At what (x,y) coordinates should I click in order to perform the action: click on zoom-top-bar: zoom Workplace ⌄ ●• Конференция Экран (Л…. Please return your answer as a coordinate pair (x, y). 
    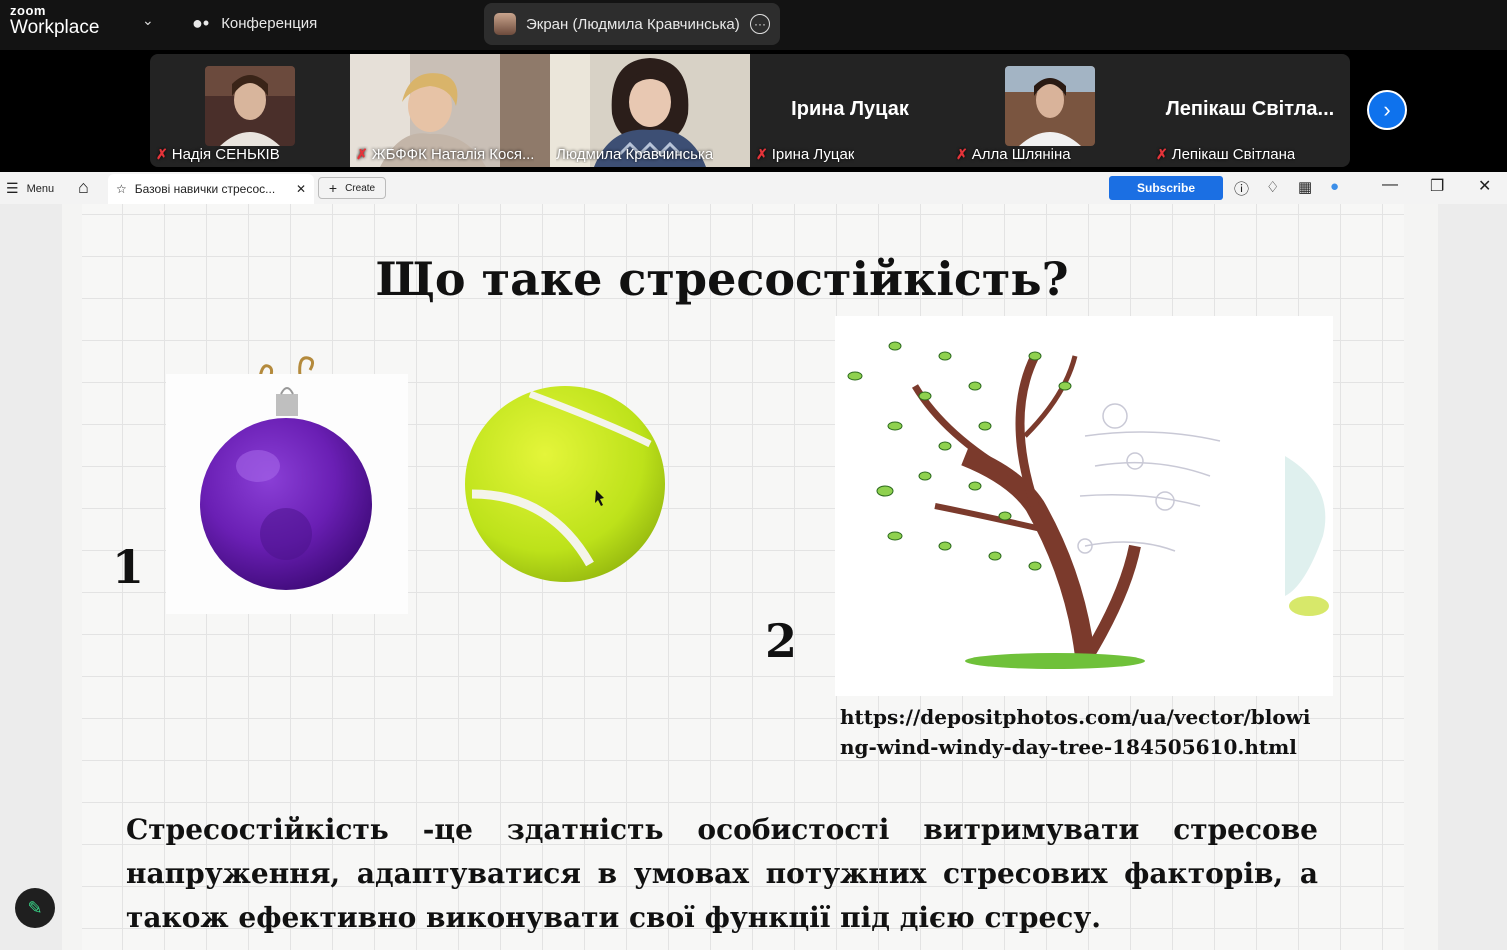
    Looking at the image, I should click on (753, 25).